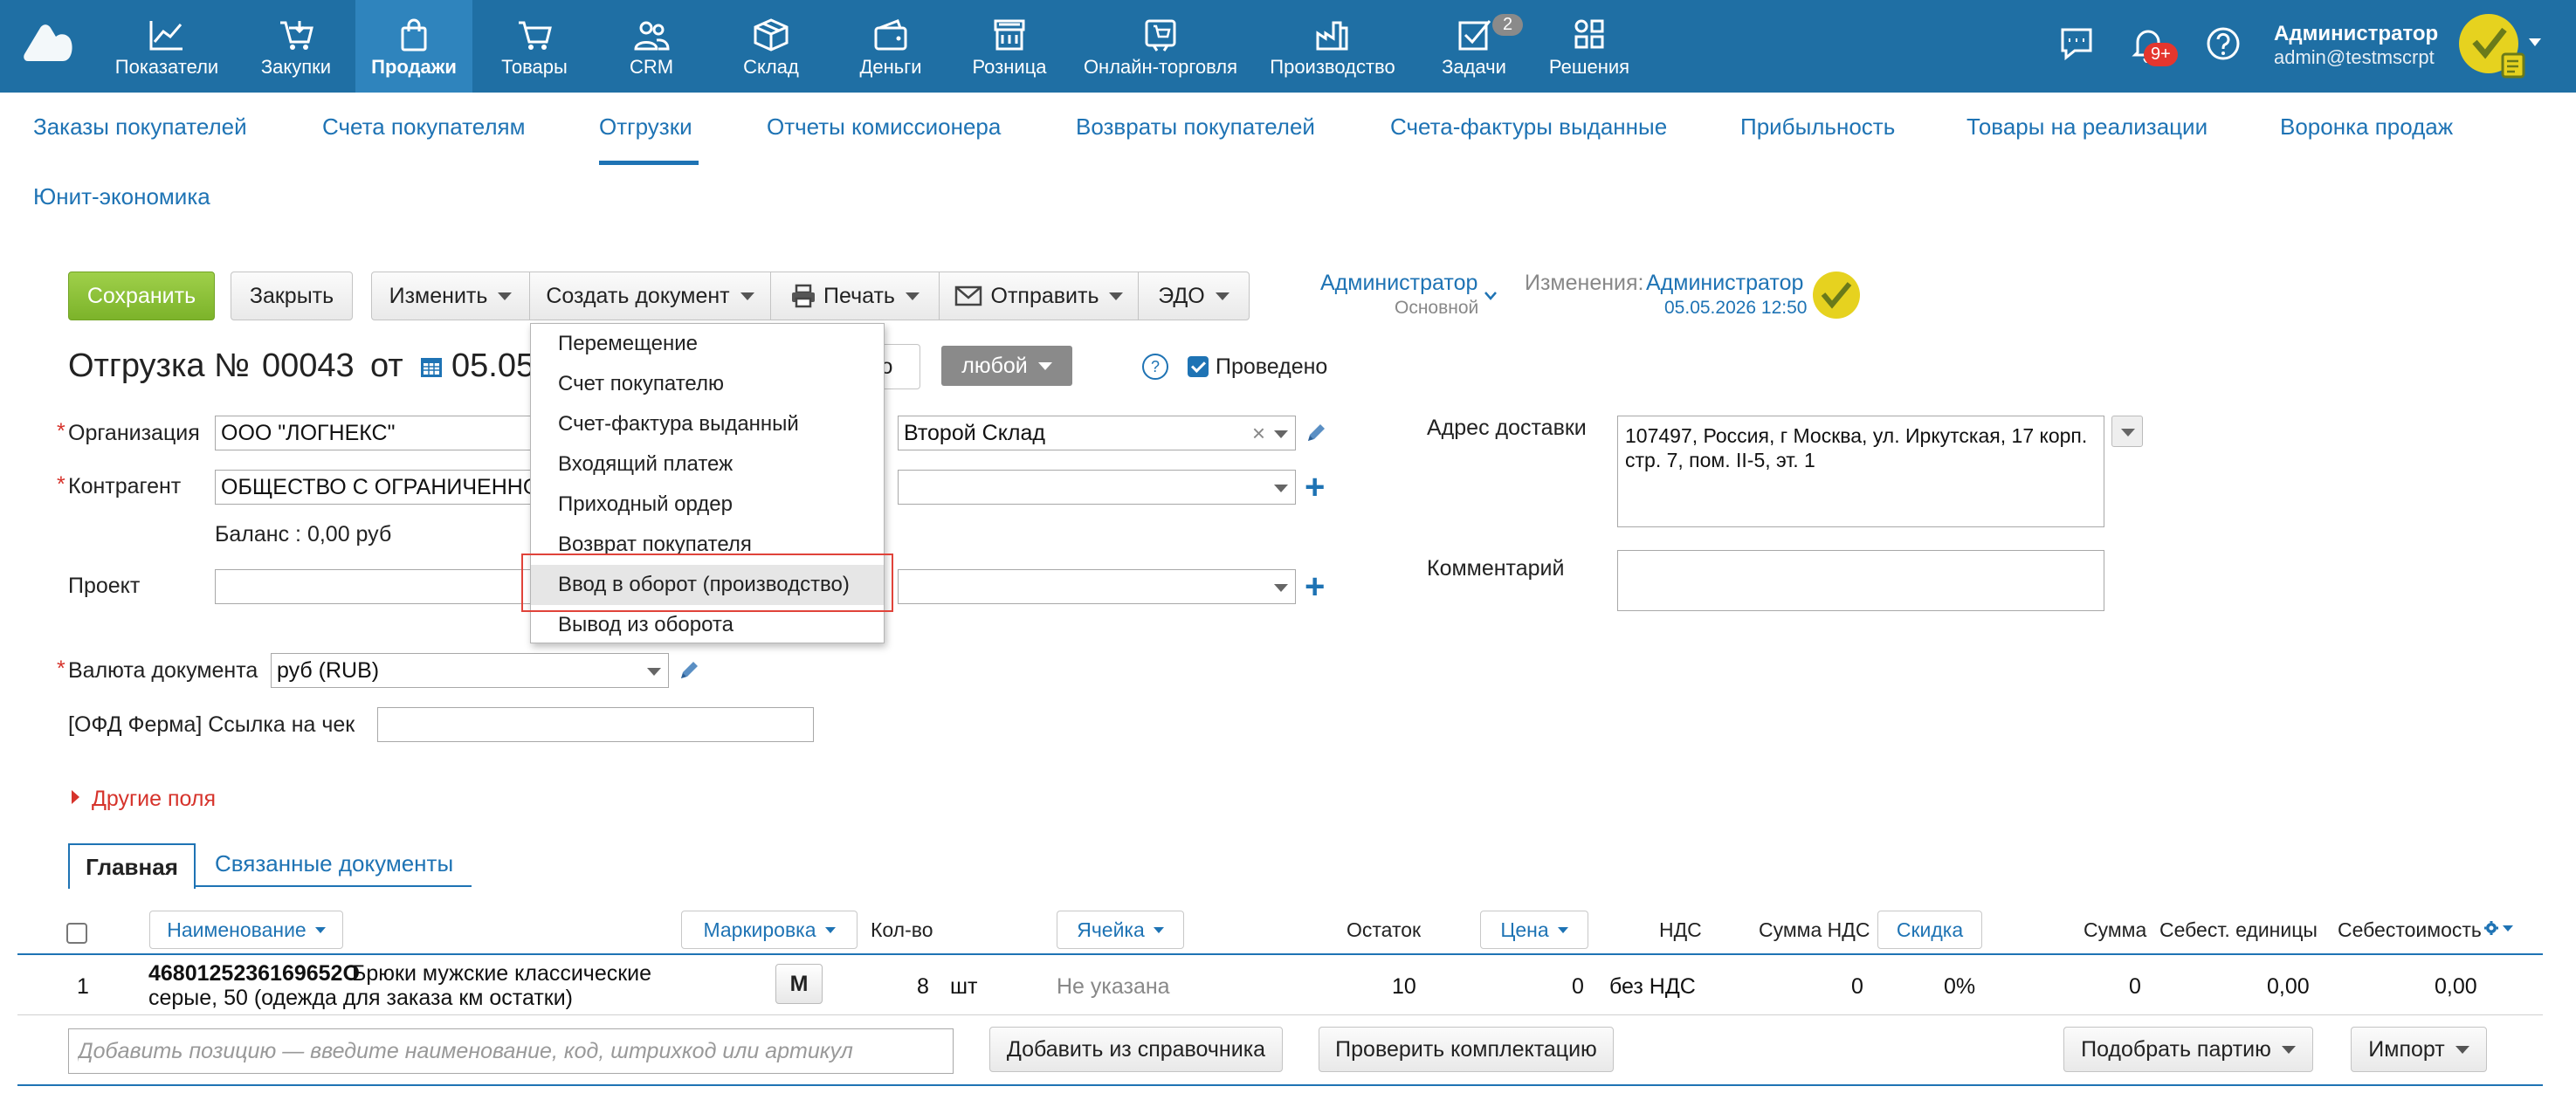 The image size is (2576, 1107). Describe the element at coordinates (645, 127) in the screenshot. I see `subnav-shipments: Отгрузки` at that location.